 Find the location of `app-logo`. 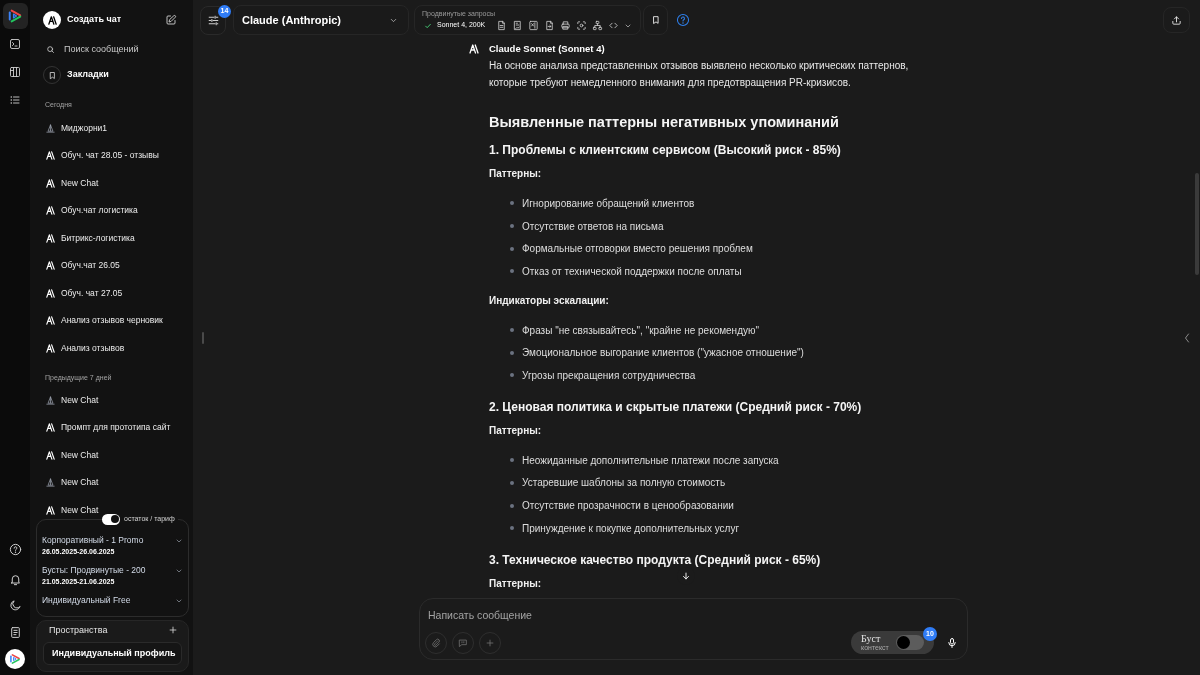

app-logo is located at coordinates (15, 16).